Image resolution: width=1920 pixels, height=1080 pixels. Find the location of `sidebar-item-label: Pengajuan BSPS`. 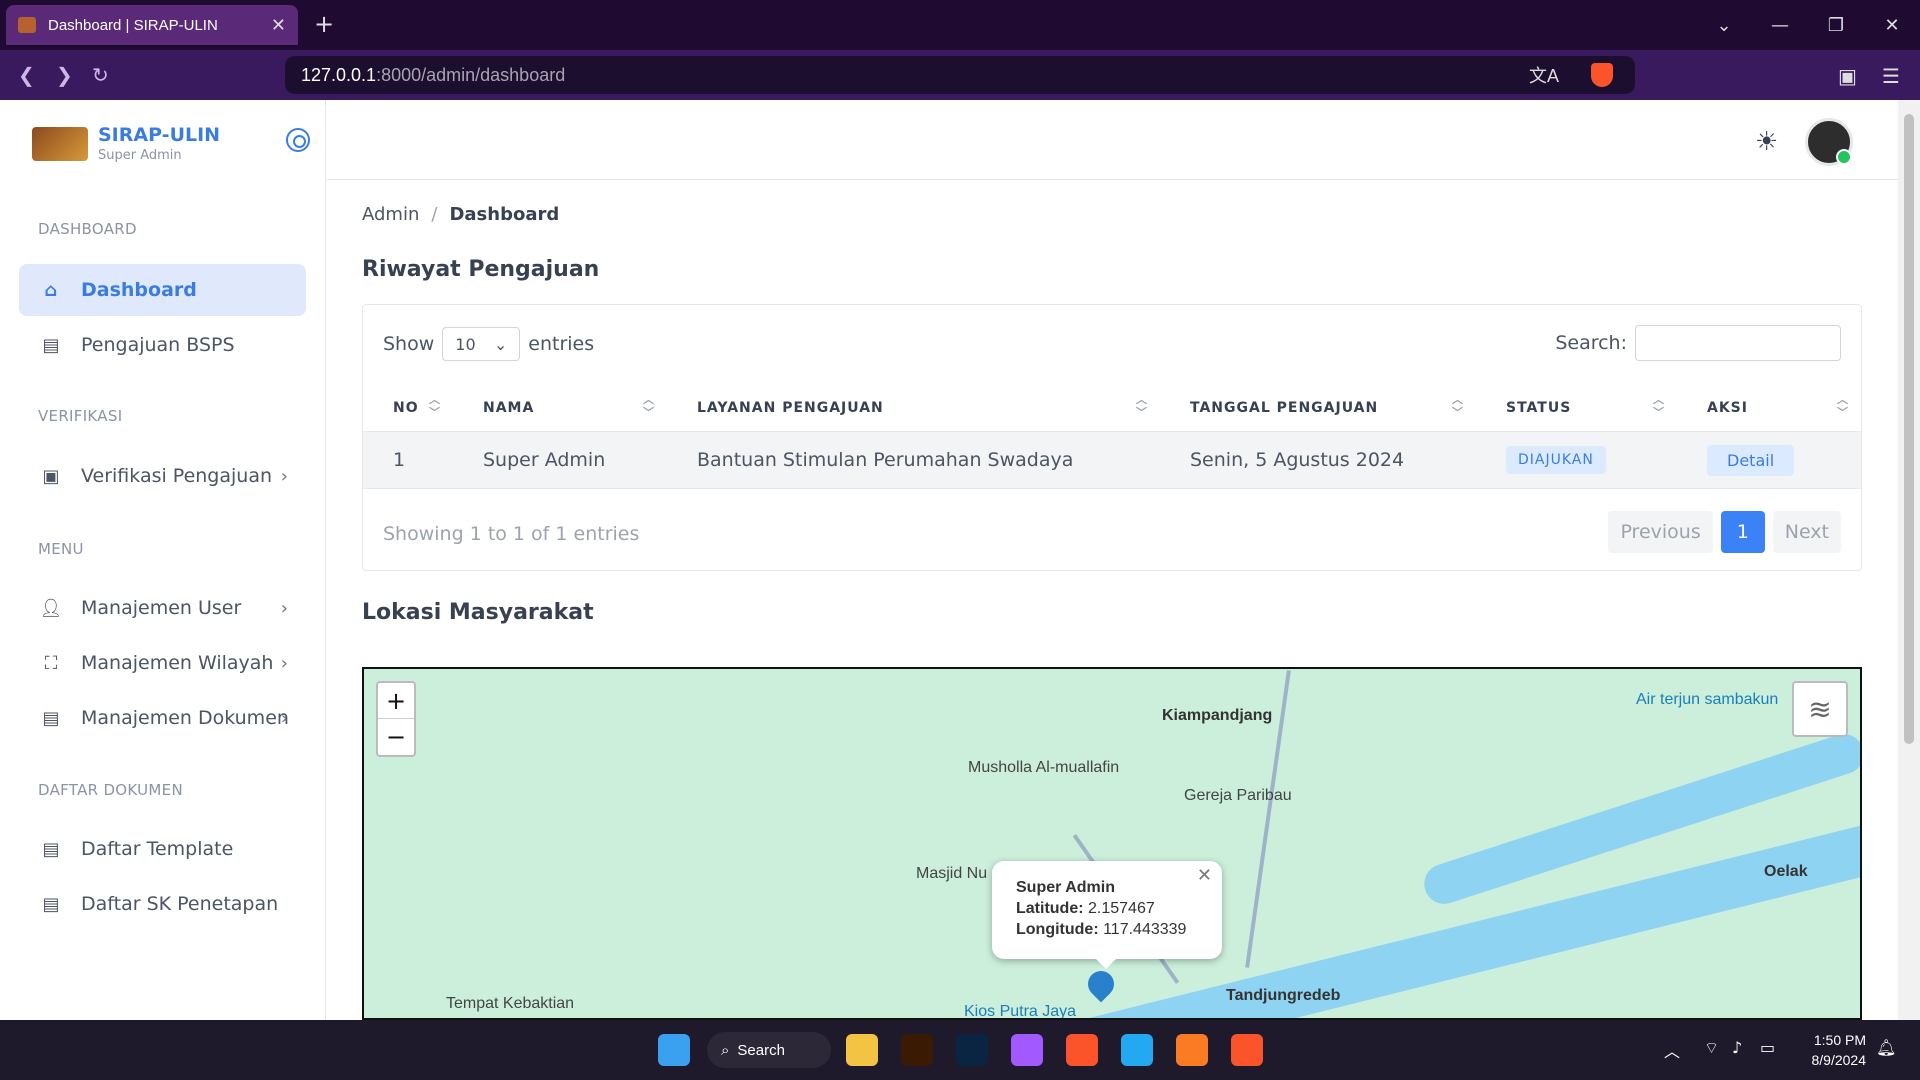

sidebar-item-label: Pengajuan BSPS is located at coordinates (158, 345).